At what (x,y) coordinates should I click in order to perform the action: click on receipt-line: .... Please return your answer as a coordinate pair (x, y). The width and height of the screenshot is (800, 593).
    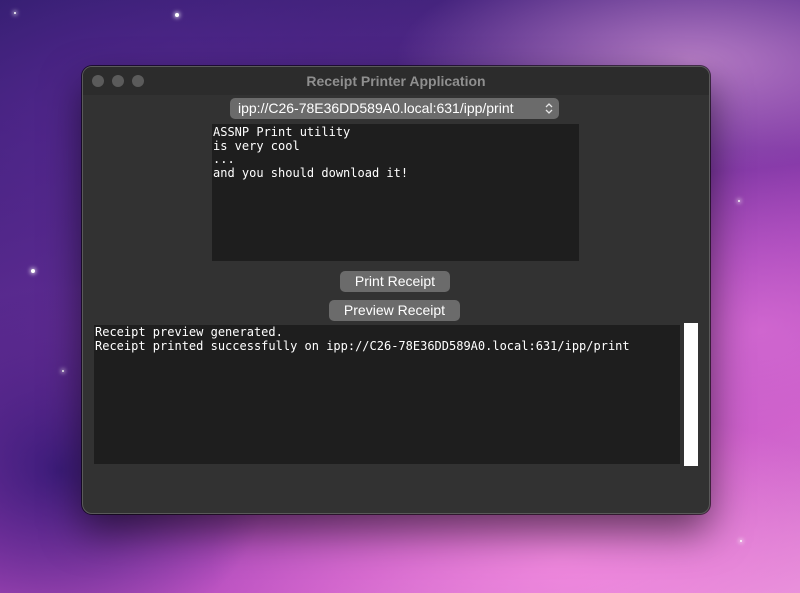
    Looking at the image, I should click on (224, 159).